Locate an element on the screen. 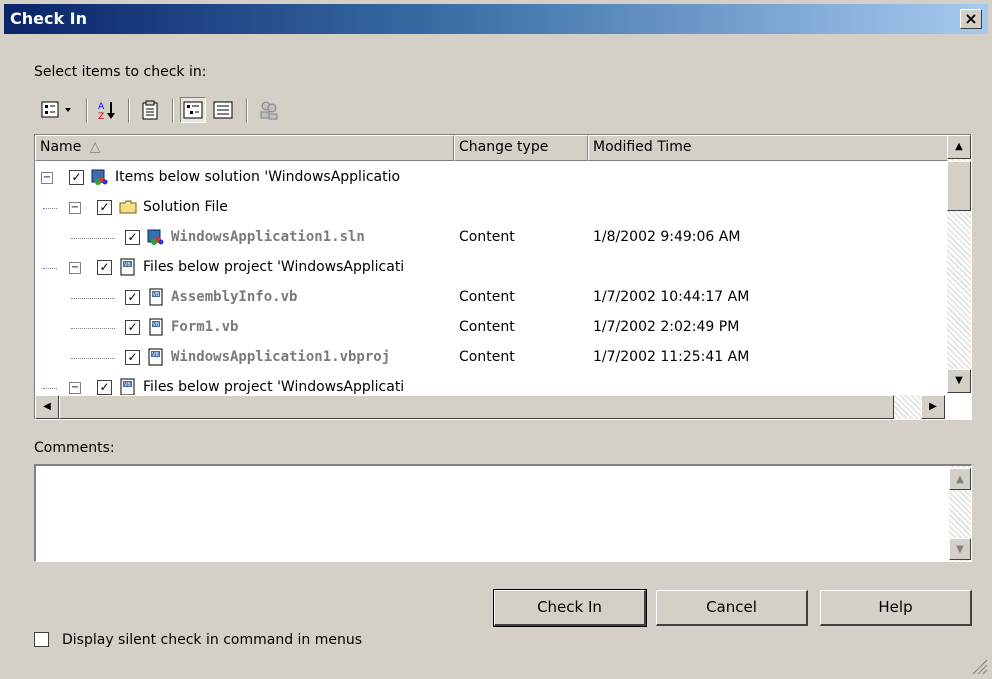 This screenshot has width=992, height=679. users-button is located at coordinates (269, 110).